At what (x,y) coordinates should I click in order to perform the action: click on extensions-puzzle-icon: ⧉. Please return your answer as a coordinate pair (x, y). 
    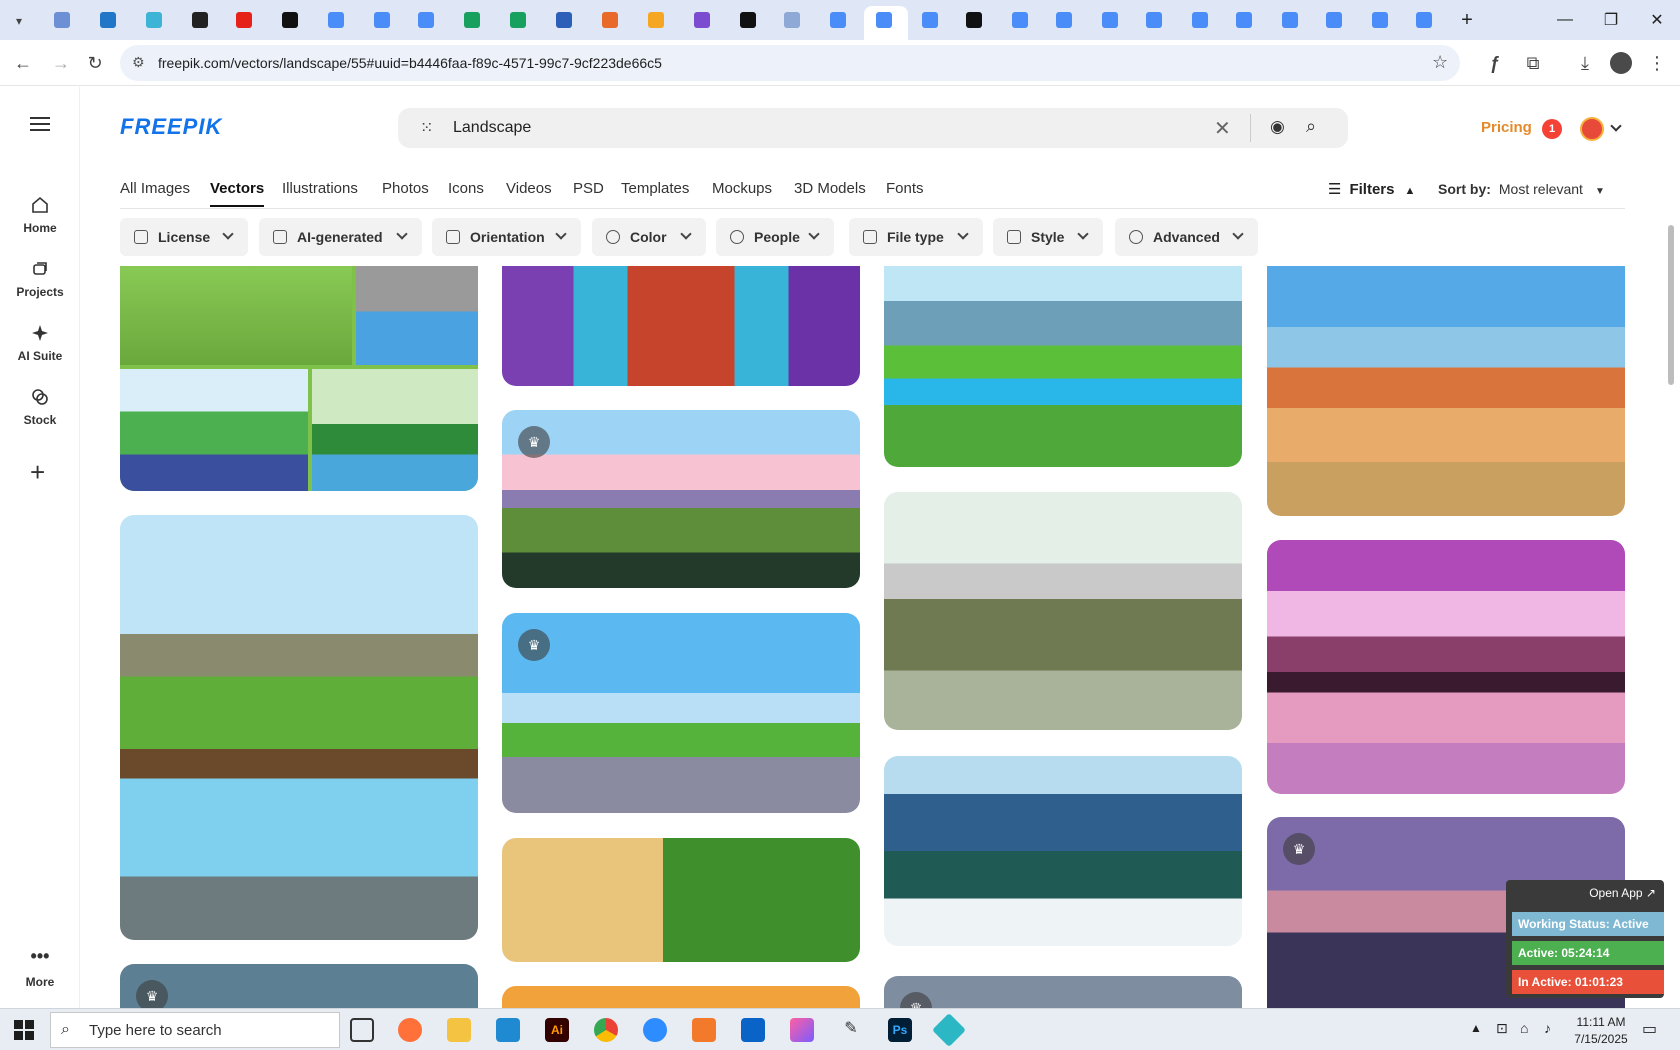
    Looking at the image, I should click on (1533, 63).